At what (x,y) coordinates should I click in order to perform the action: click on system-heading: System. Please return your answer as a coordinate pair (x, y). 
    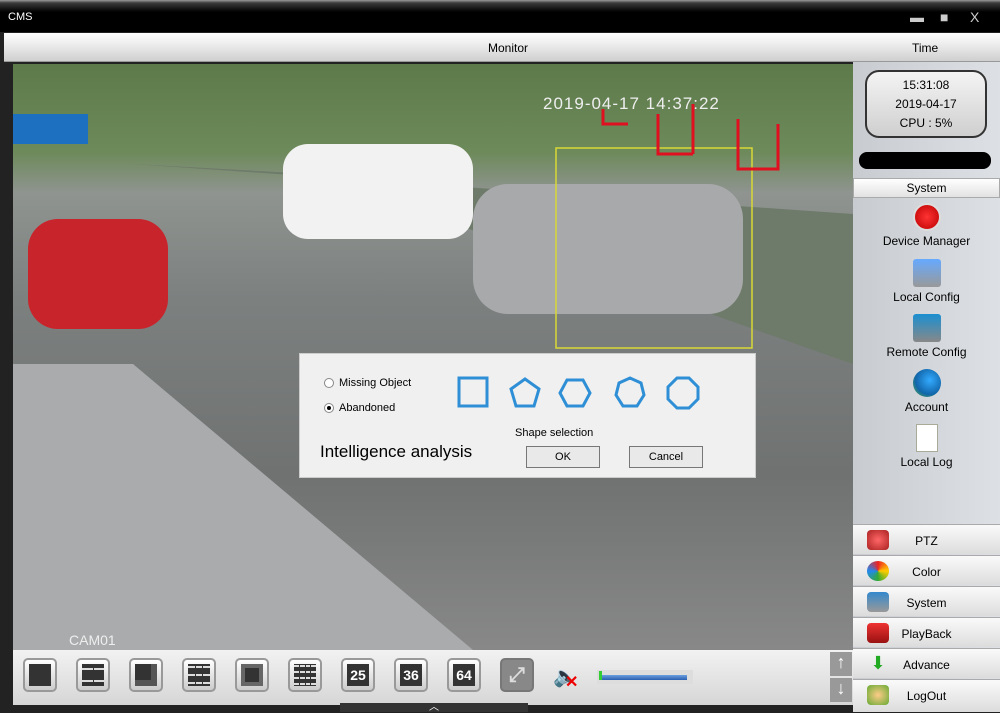
    Looking at the image, I should click on (926, 188).